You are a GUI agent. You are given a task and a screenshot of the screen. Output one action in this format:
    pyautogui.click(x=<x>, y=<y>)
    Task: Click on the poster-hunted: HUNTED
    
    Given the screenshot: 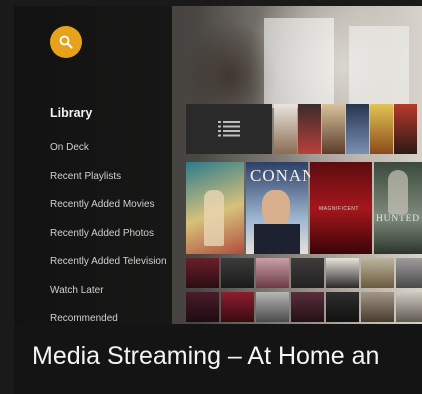 What is the action you would take?
    pyautogui.click(x=398, y=208)
    